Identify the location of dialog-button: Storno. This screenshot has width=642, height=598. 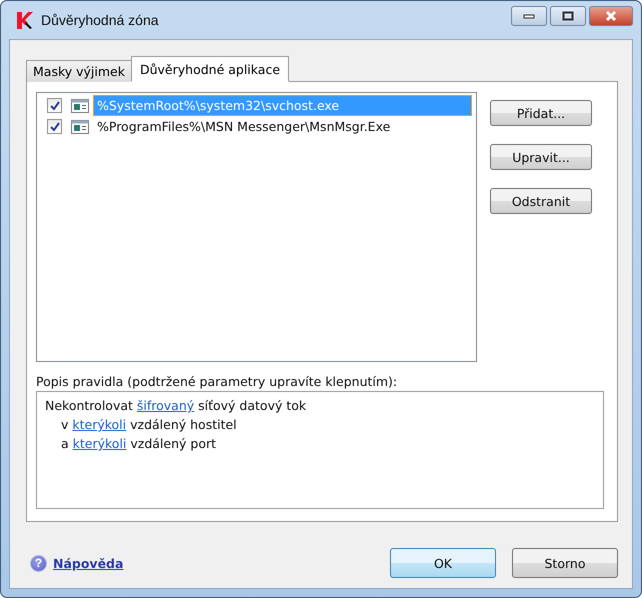
(565, 563).